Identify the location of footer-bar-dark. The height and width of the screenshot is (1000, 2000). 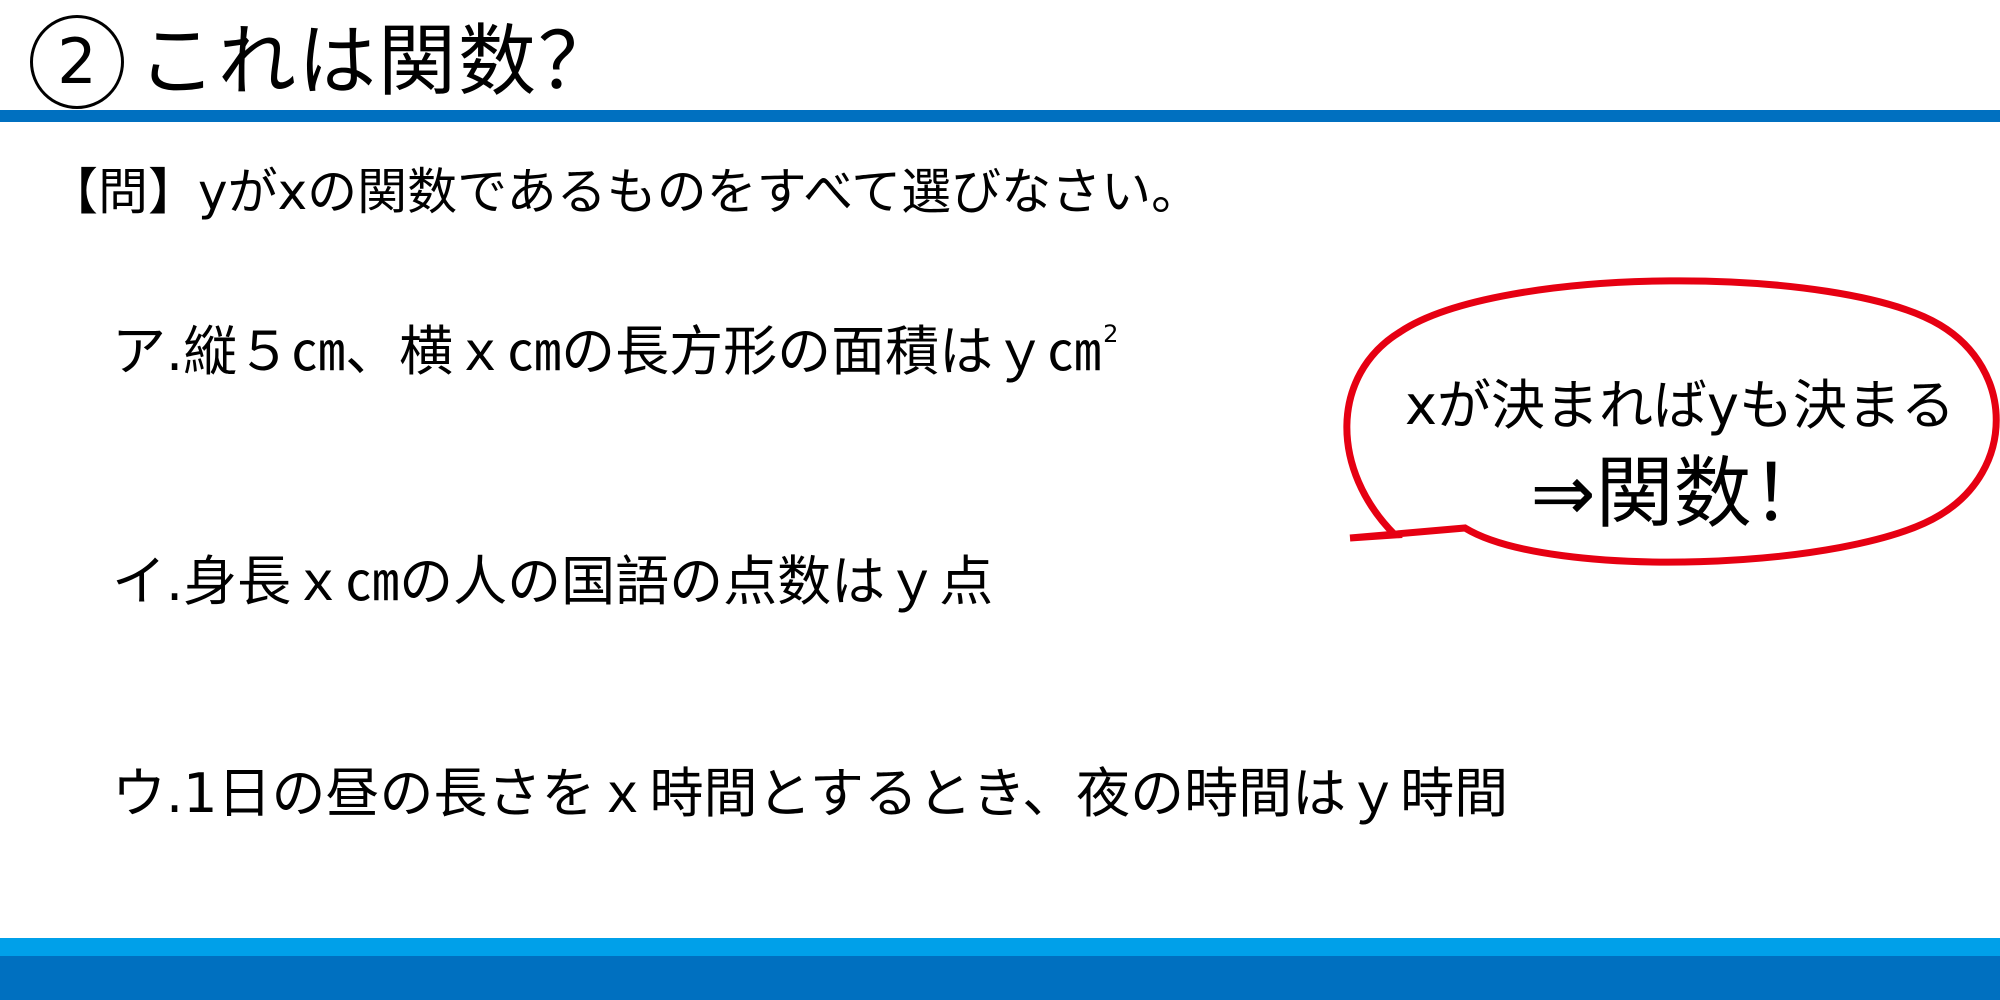
(1000, 978).